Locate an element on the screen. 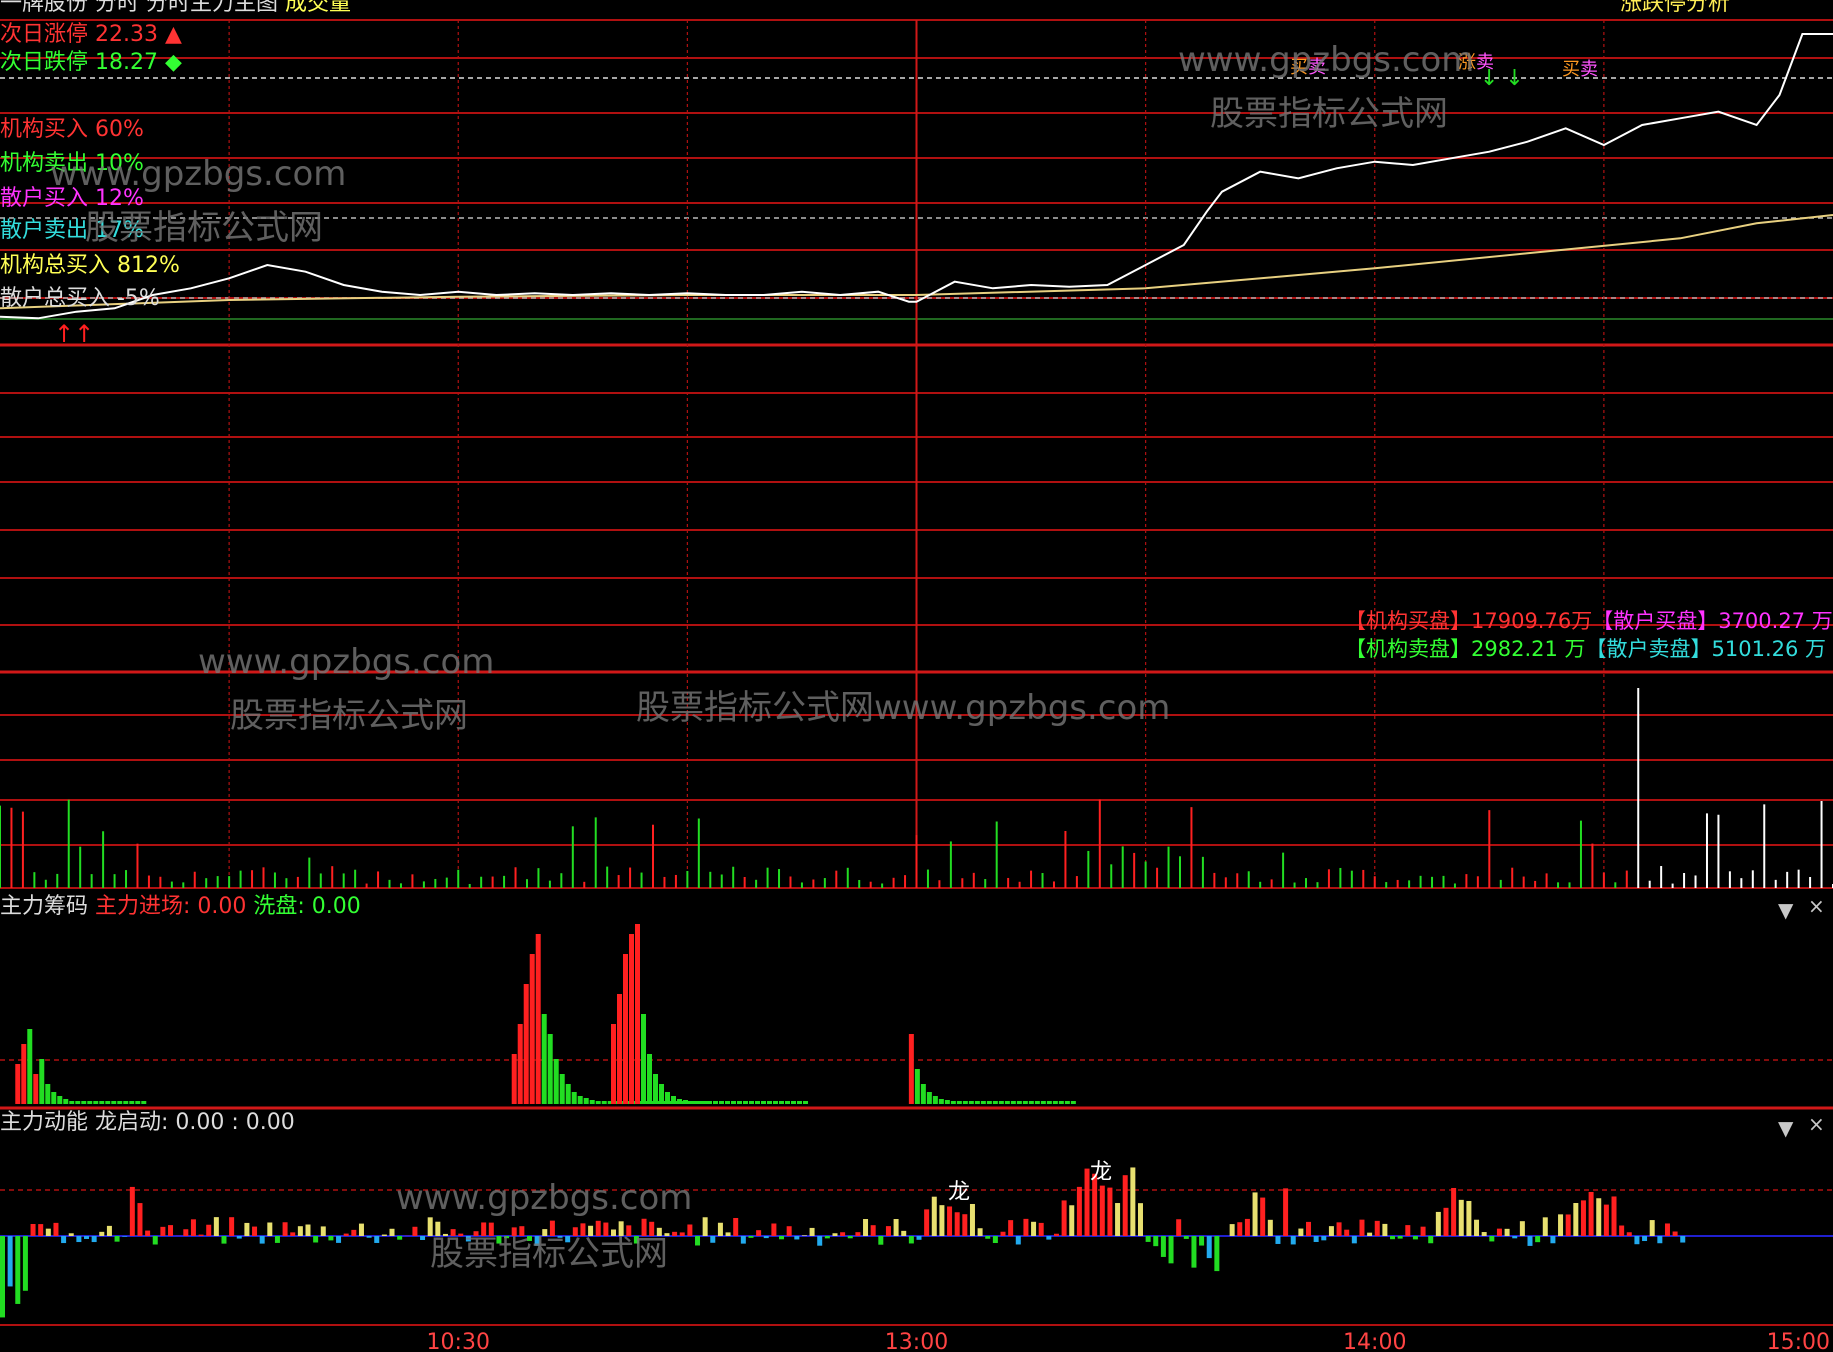 This screenshot has height=1352, width=1833. inst-sell-value: 【机构卖盘】2982.21 万 is located at coordinates (1465, 649).